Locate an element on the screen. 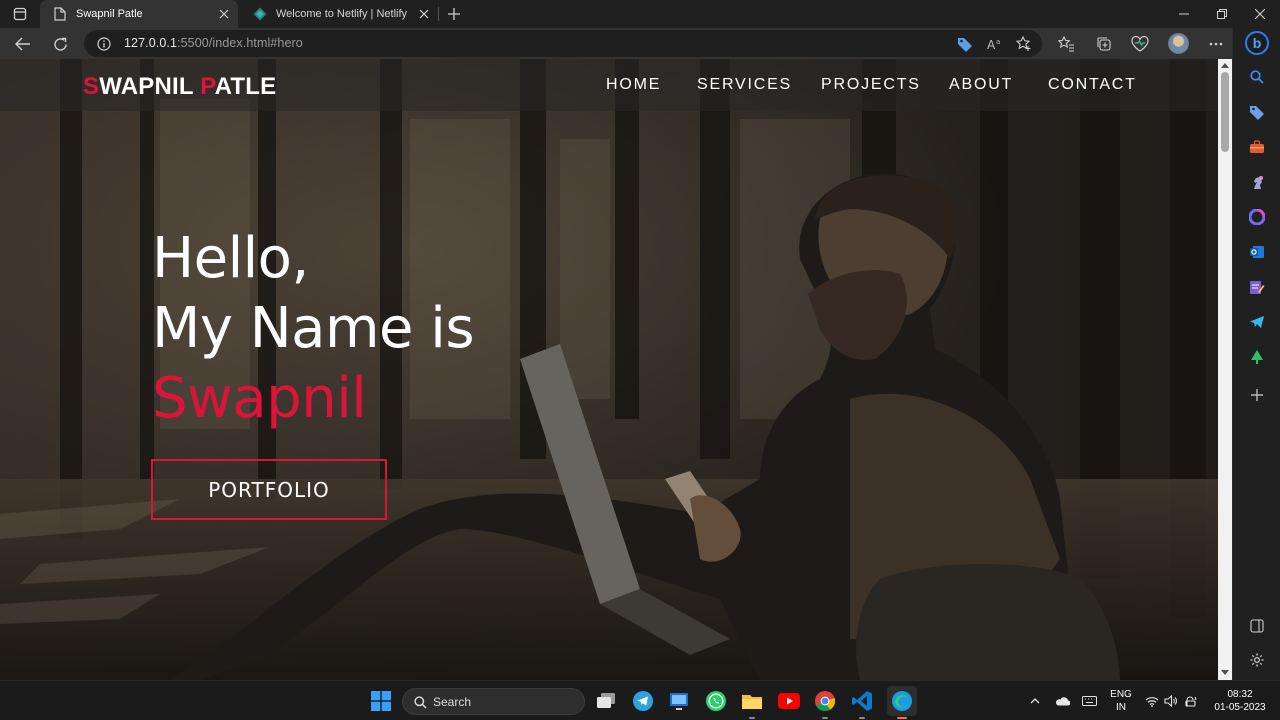  keyboard-icon is located at coordinates (1089, 701).